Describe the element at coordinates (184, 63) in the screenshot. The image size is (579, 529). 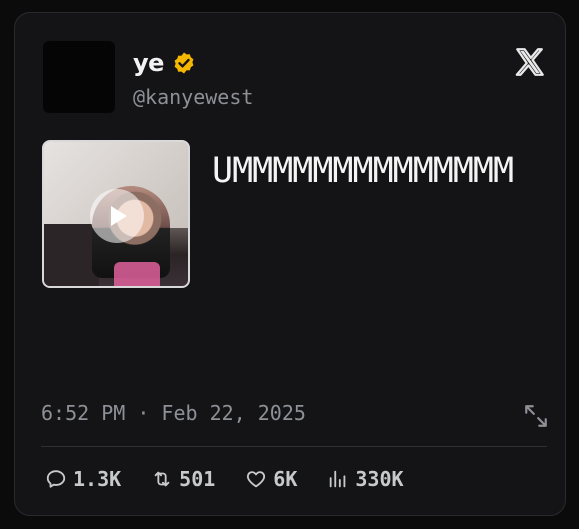
I see `verified-badge-icon` at that location.